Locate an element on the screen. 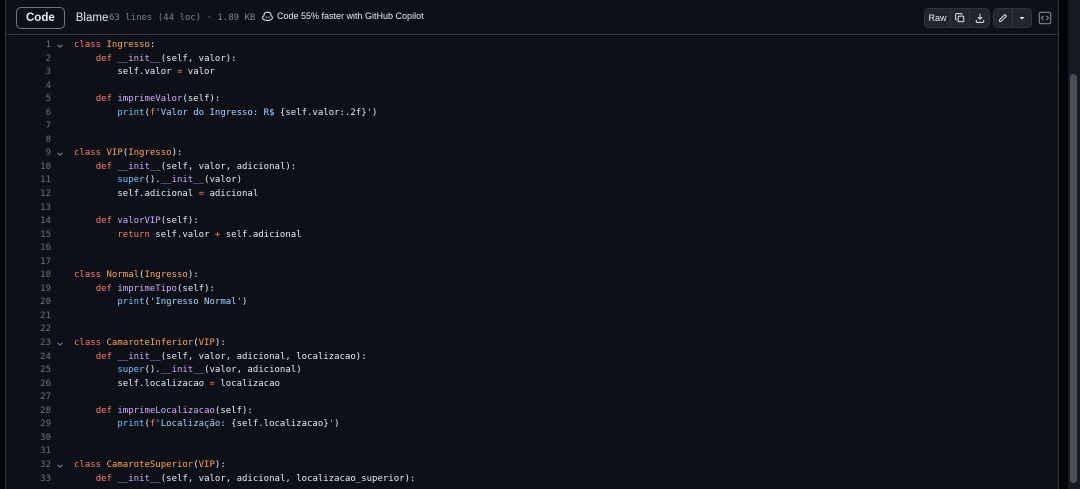  code-token: CamaroteInferior is located at coordinates (150, 343).